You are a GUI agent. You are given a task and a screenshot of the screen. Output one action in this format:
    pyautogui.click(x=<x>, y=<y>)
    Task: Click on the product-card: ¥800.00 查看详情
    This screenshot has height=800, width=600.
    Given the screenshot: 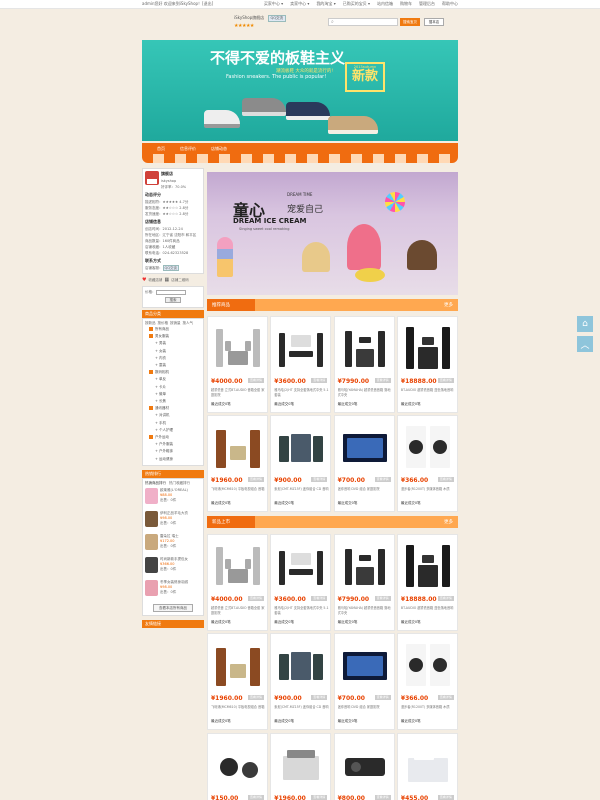 What is the action you would take?
    pyautogui.click(x=364, y=766)
    